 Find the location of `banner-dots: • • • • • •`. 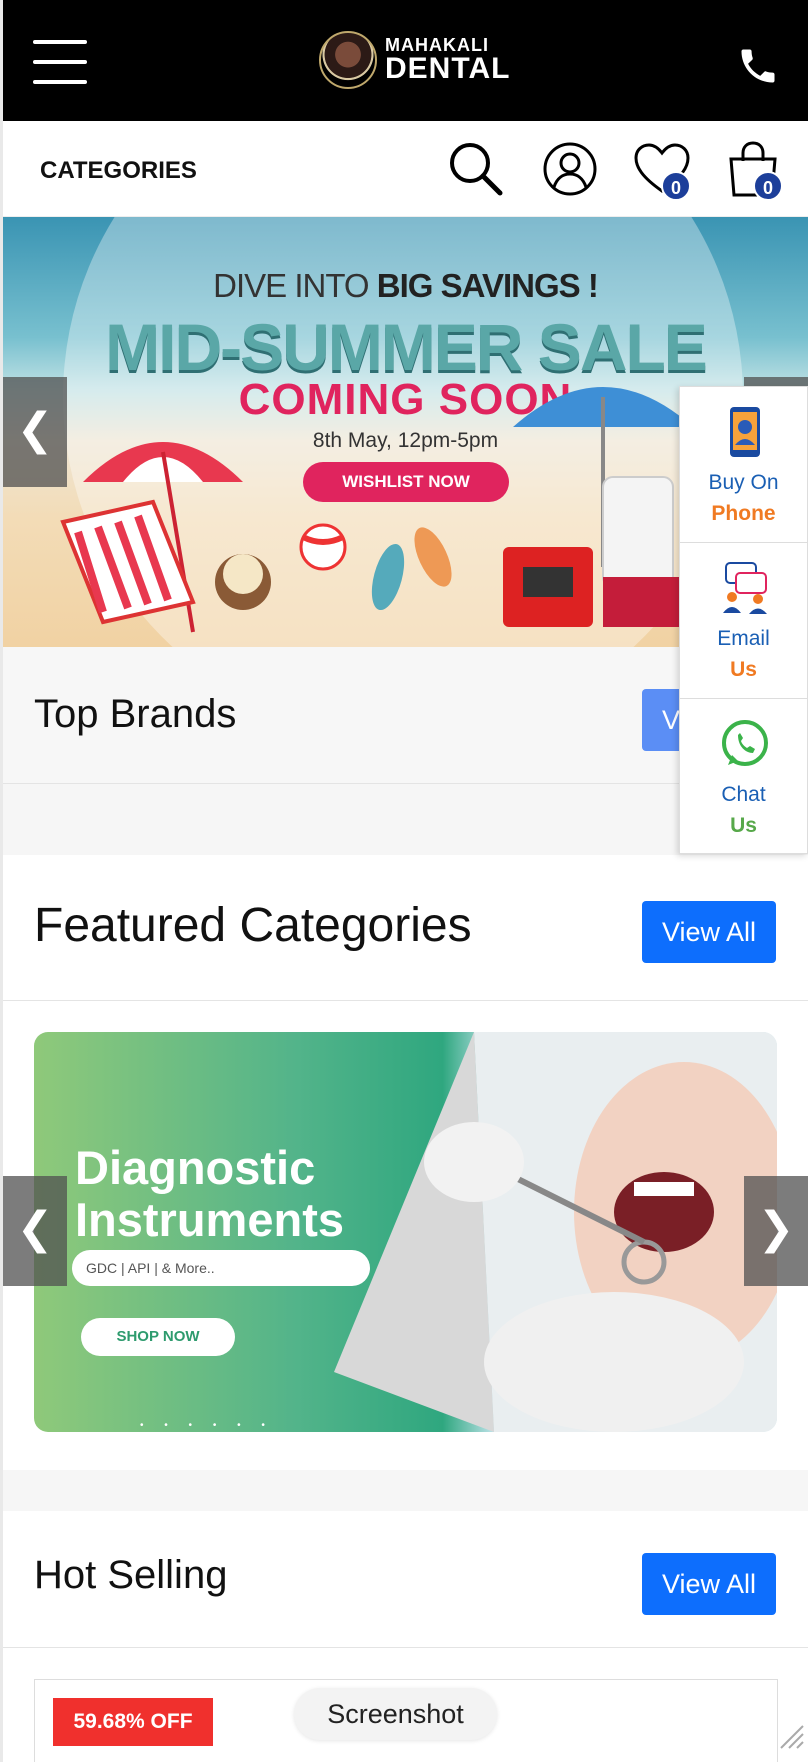

banner-dots: • • • • • • is located at coordinates (207, 1425).